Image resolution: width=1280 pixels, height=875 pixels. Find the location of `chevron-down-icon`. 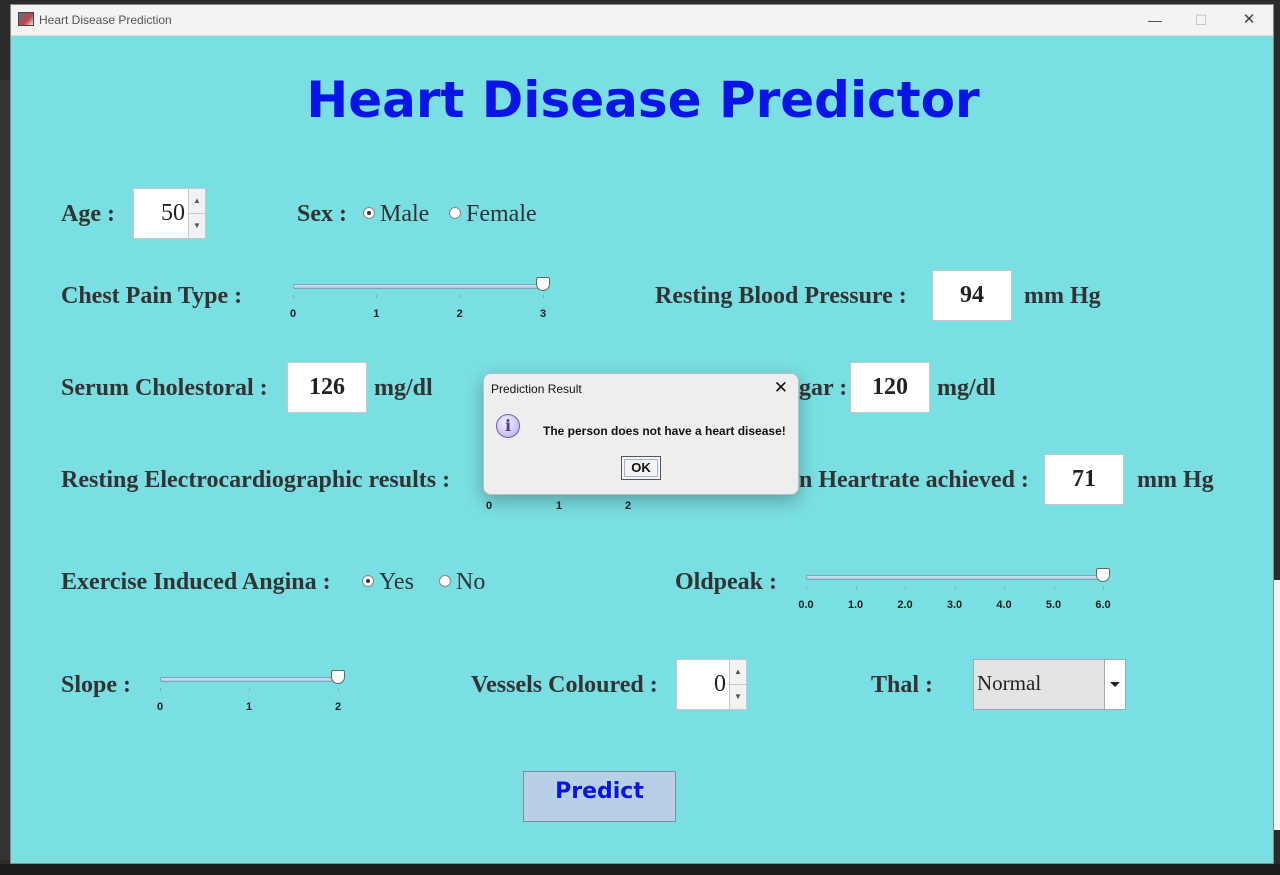

chevron-down-icon is located at coordinates (1114, 684).